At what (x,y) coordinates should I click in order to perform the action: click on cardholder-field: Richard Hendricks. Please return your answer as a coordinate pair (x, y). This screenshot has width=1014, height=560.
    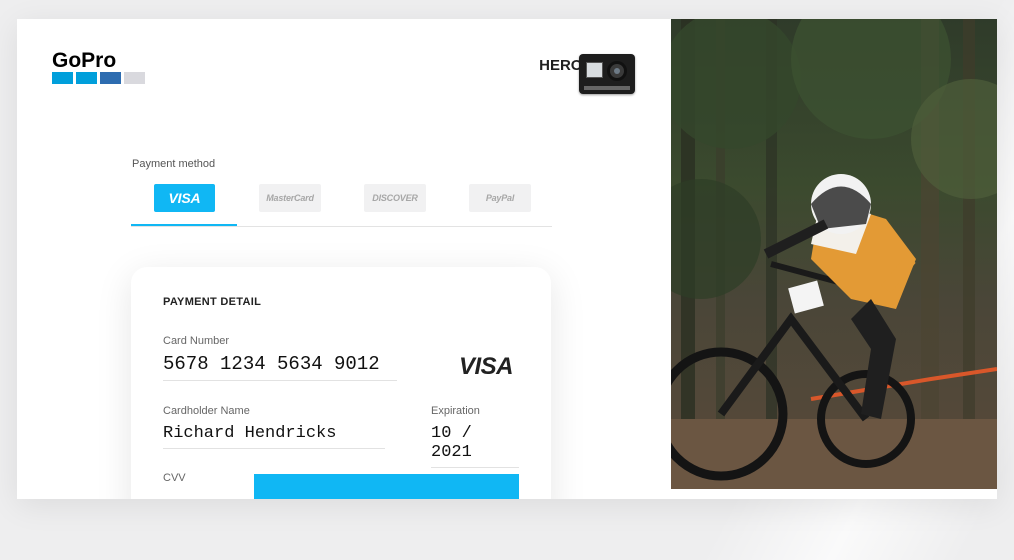
    Looking at the image, I should click on (274, 436).